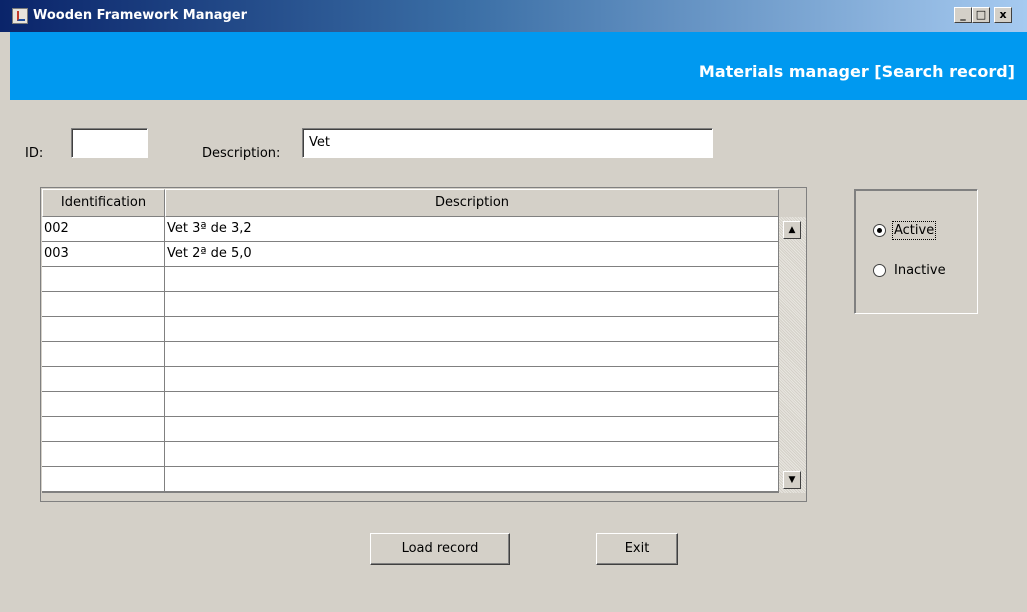 The width and height of the screenshot is (1027, 612). What do you see at coordinates (879, 230) in the screenshot?
I see `radio-selected-icon` at bounding box center [879, 230].